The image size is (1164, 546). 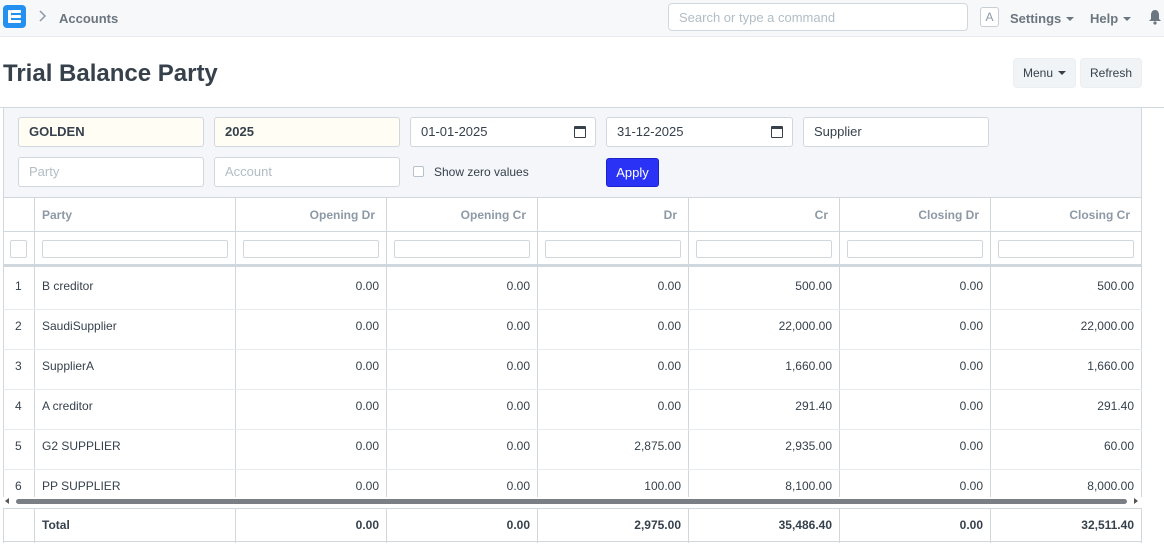 What do you see at coordinates (42, 17) in the screenshot?
I see `chevron-right-icon` at bounding box center [42, 17].